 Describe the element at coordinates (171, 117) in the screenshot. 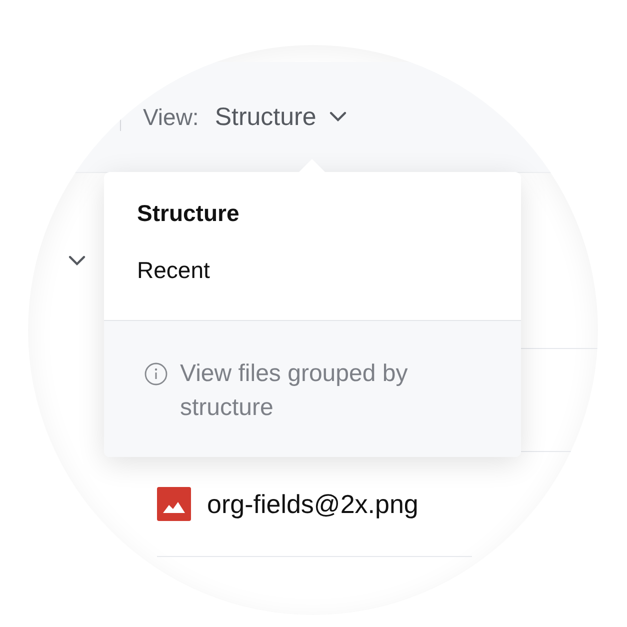

I see `view-label: View:` at that location.